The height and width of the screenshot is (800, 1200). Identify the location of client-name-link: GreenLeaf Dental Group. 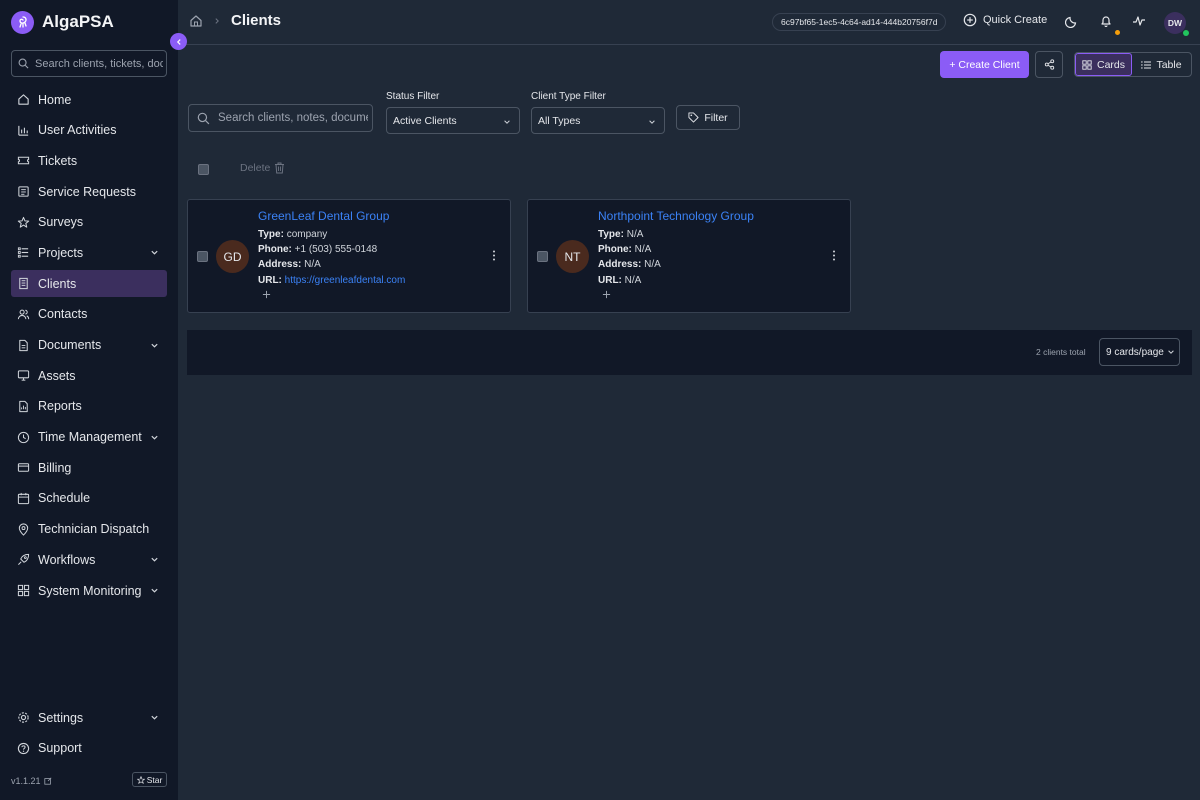
(323, 216).